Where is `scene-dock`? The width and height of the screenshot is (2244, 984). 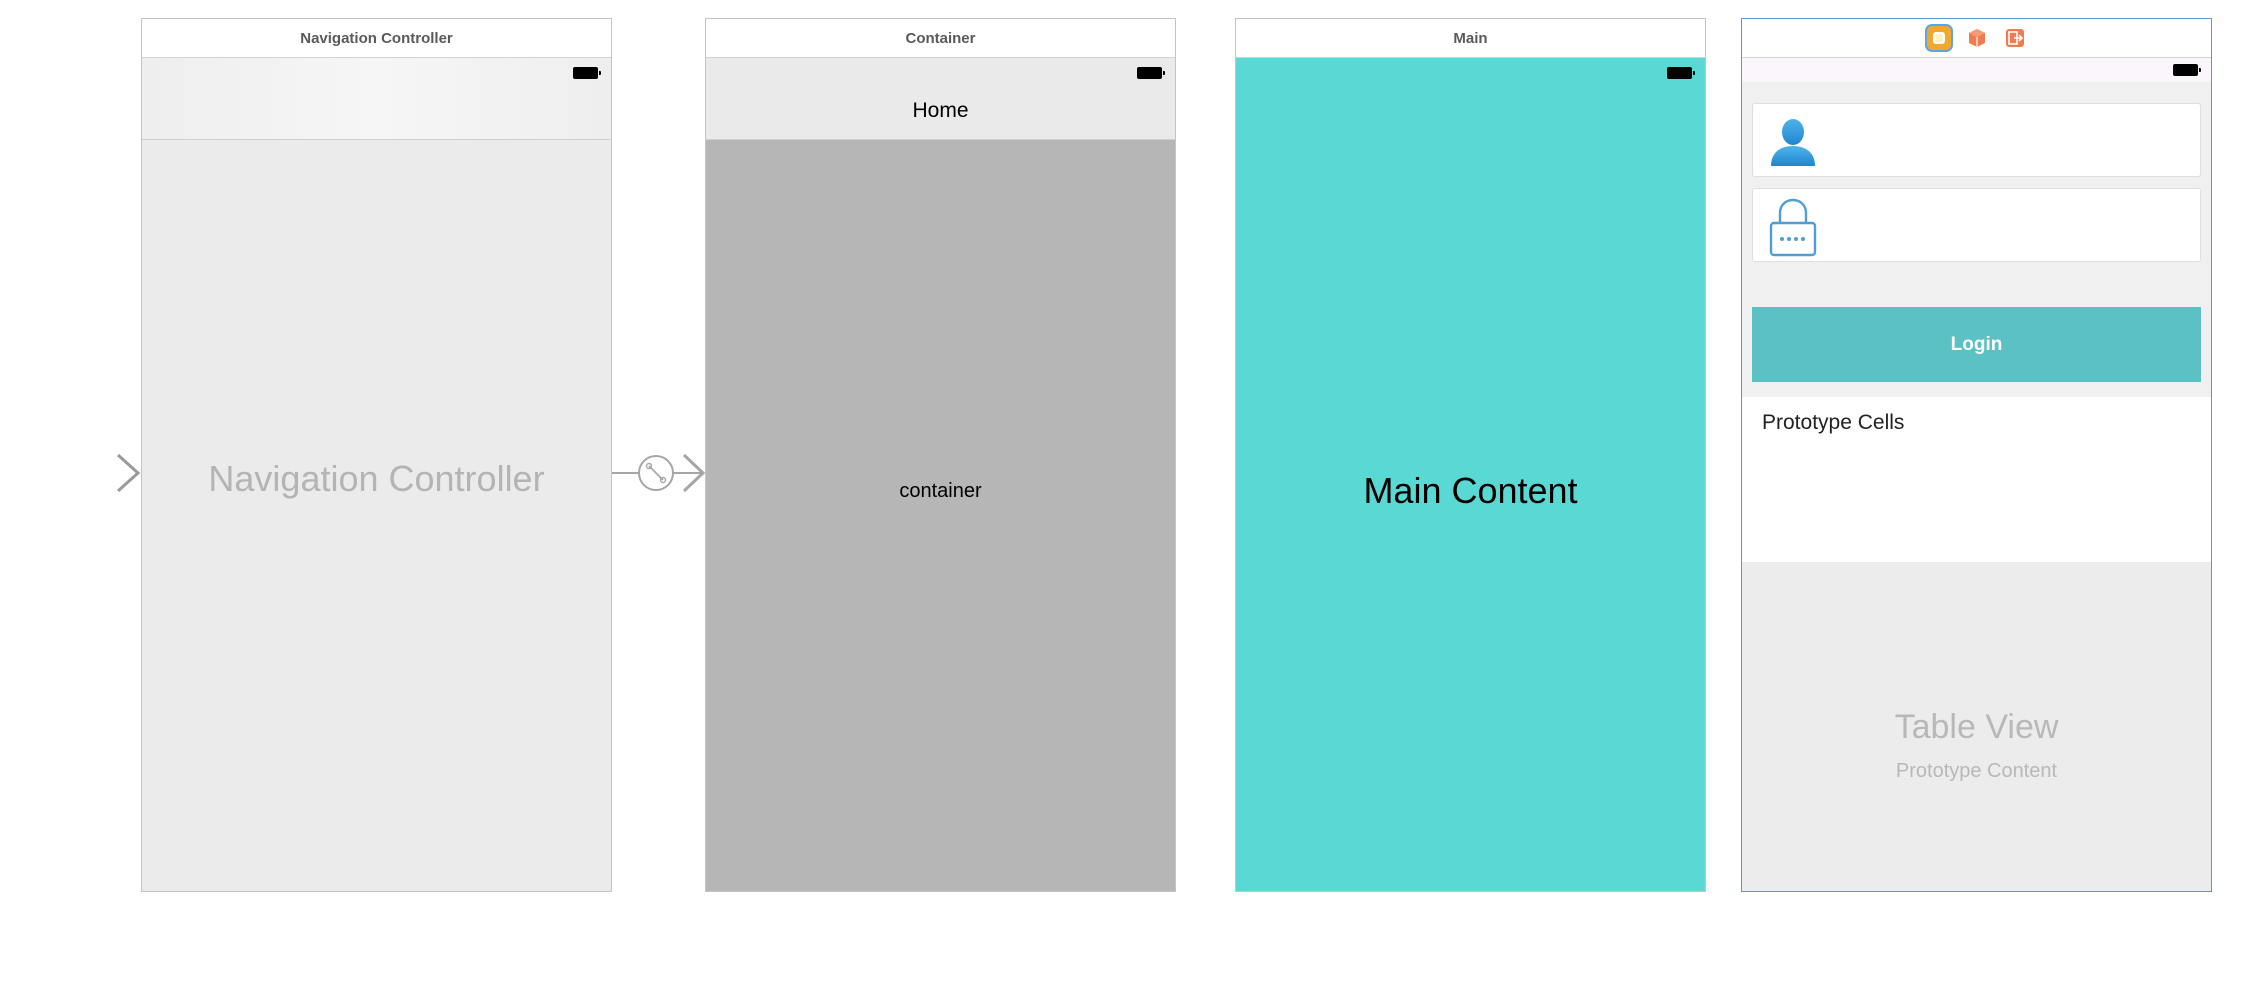
scene-dock is located at coordinates (1976, 38).